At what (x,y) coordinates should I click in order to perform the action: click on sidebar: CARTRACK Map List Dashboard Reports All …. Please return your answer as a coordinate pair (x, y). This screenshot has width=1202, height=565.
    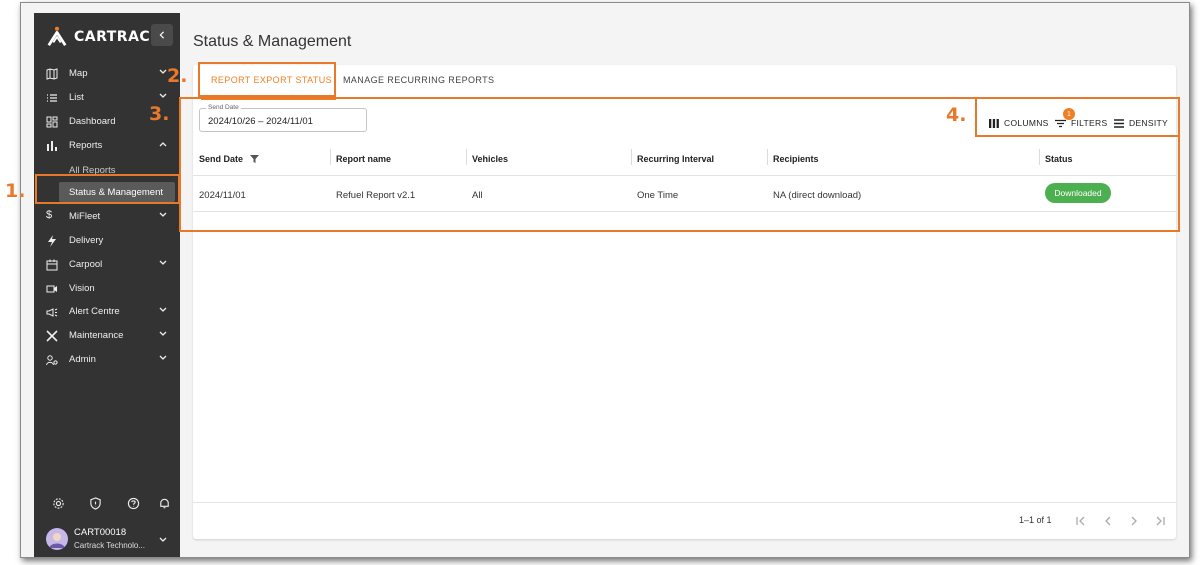
    Looking at the image, I should click on (107, 285).